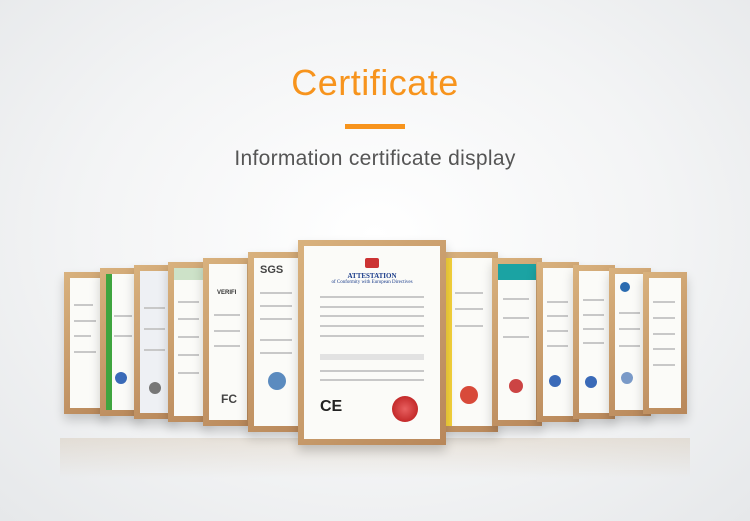  What do you see at coordinates (272, 270) in the screenshot?
I see `sgs-mark: SGS` at bounding box center [272, 270].